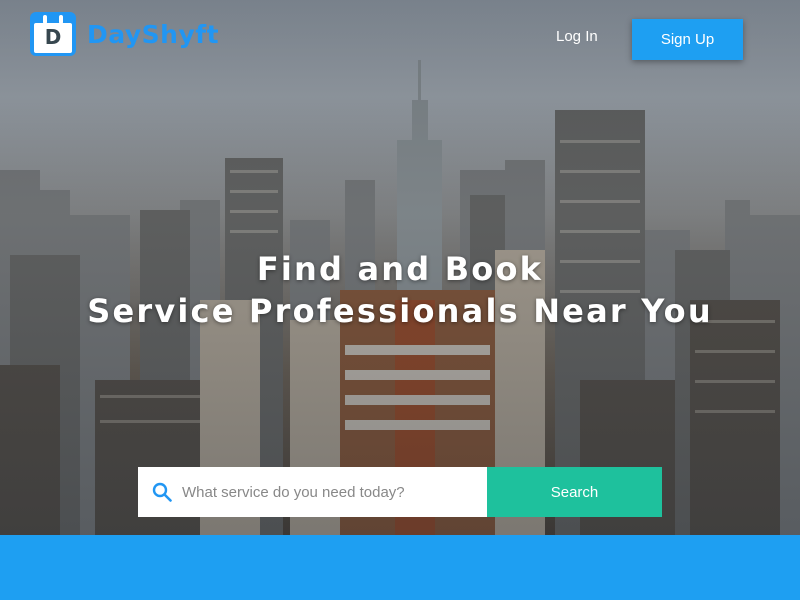  What do you see at coordinates (162, 492) in the screenshot?
I see `search-icon` at bounding box center [162, 492].